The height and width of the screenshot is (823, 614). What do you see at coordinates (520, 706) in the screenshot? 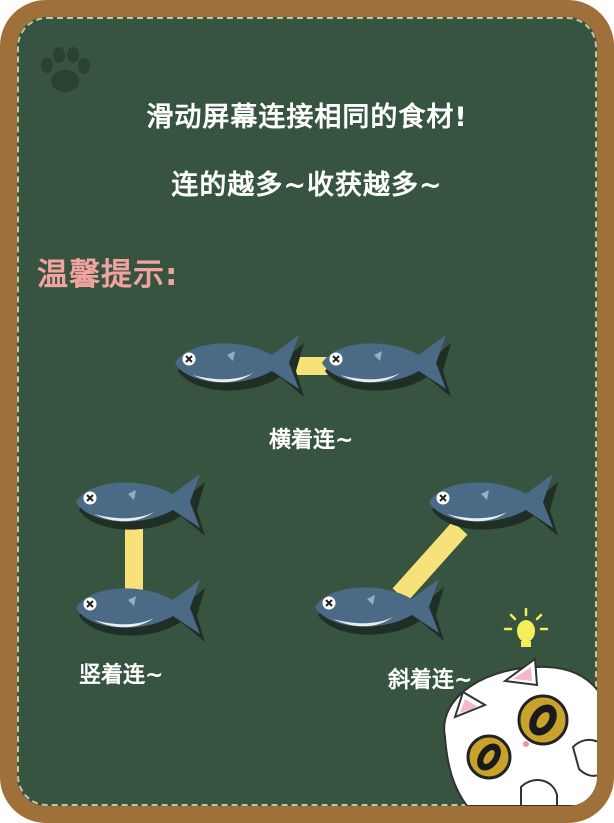
I see `cat-mascot` at bounding box center [520, 706].